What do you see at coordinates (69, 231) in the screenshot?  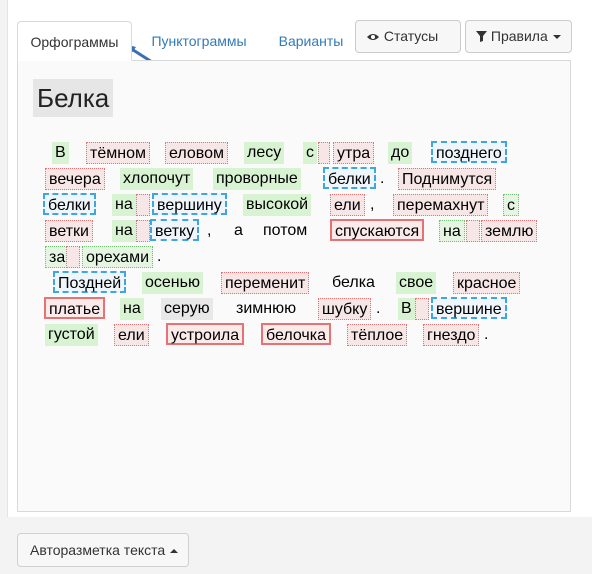 I see `word: ветки` at bounding box center [69, 231].